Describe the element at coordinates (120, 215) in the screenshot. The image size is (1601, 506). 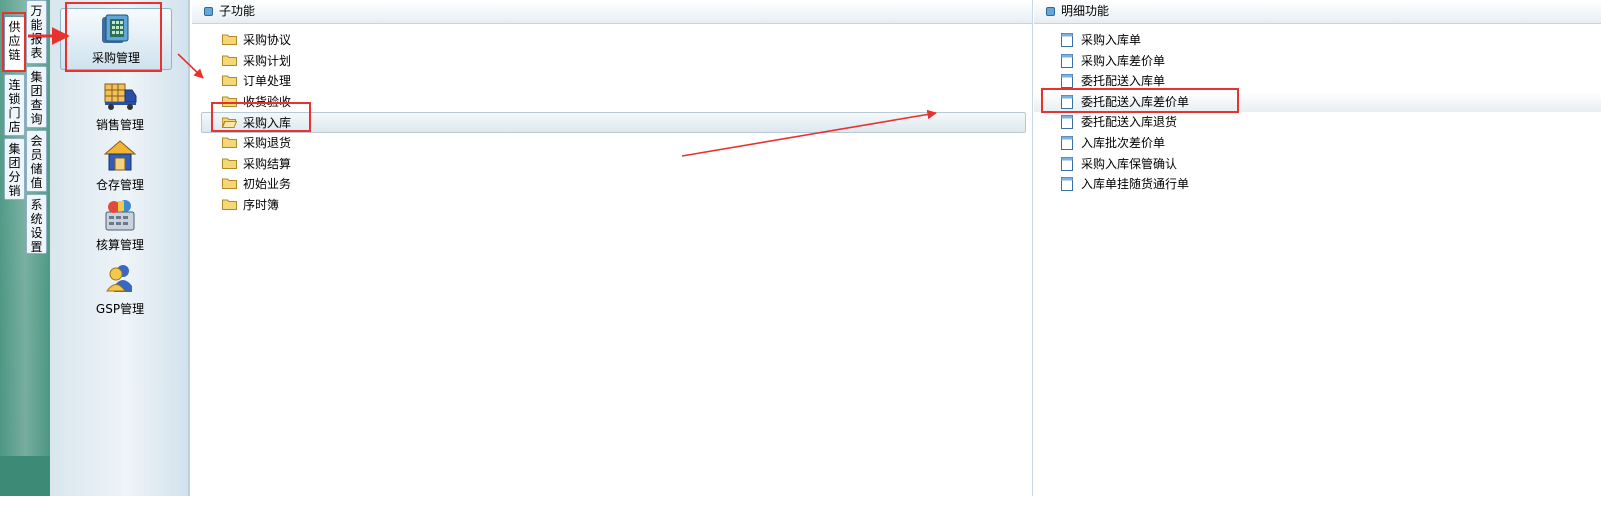
I see `calculator-icon` at that location.